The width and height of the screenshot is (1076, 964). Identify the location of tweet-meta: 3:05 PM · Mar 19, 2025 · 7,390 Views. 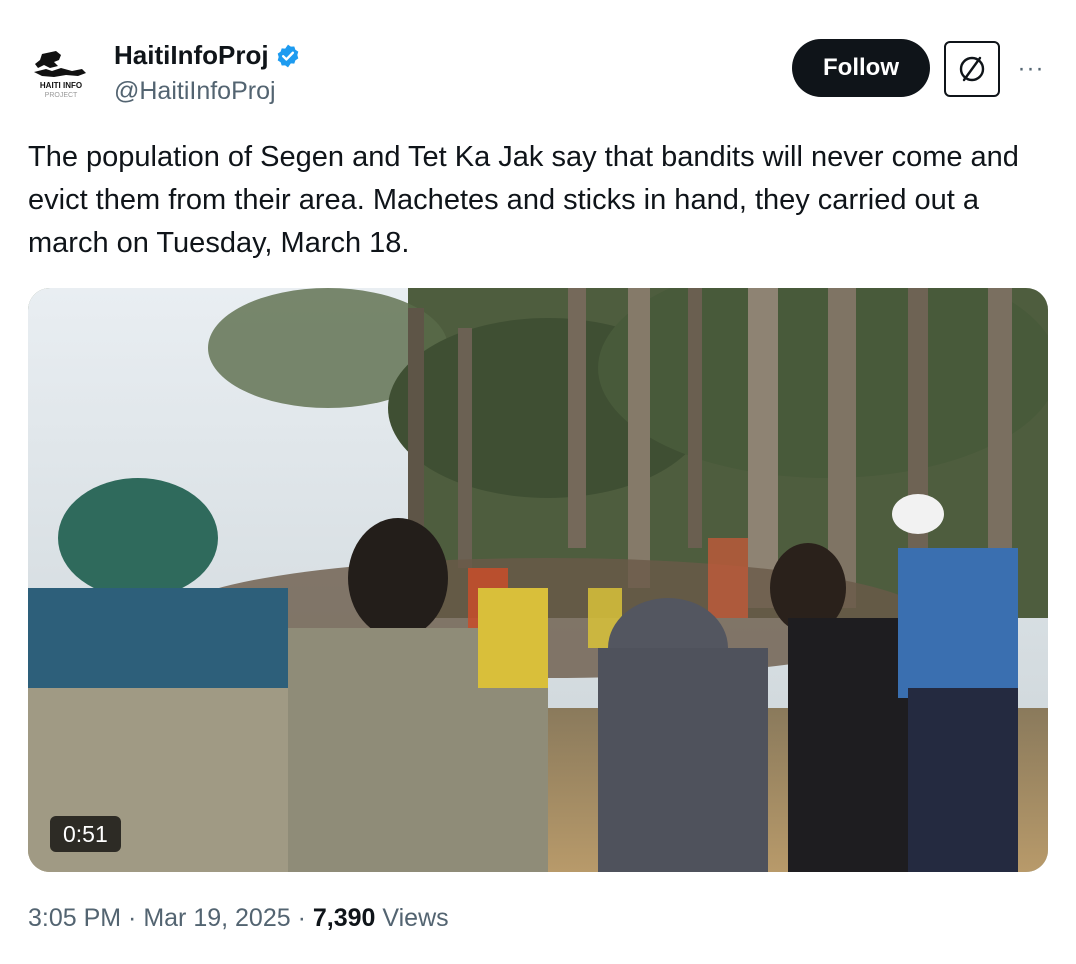
(238, 918).